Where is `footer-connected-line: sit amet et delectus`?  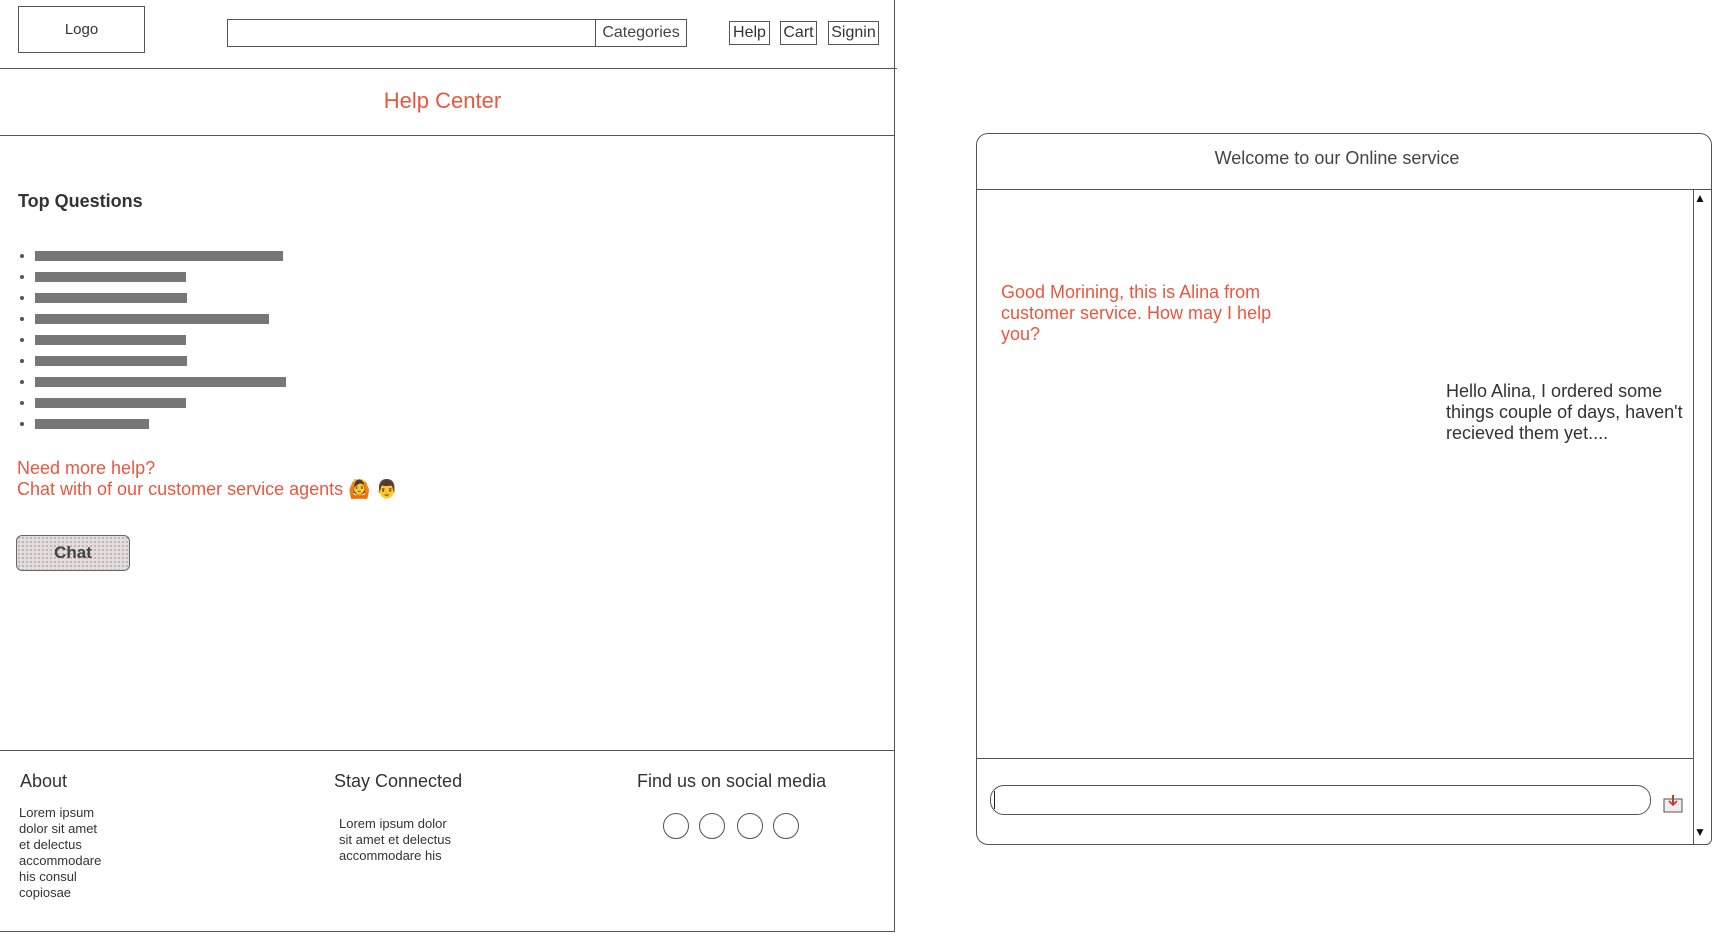
footer-connected-line: sit amet et delectus is located at coordinates (395, 839).